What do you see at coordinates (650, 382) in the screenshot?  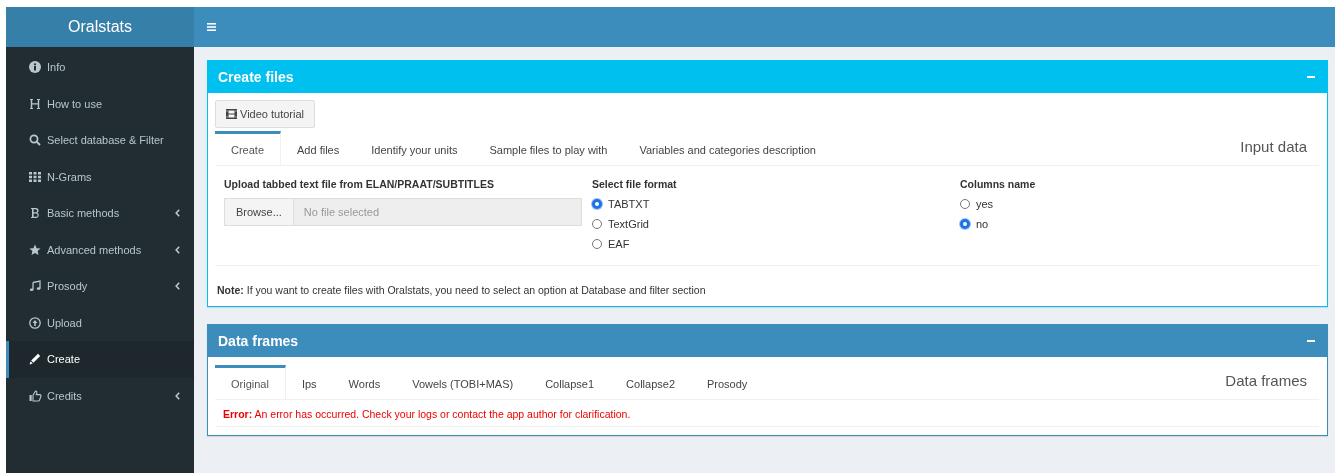 I see `tab: Collapse2` at bounding box center [650, 382].